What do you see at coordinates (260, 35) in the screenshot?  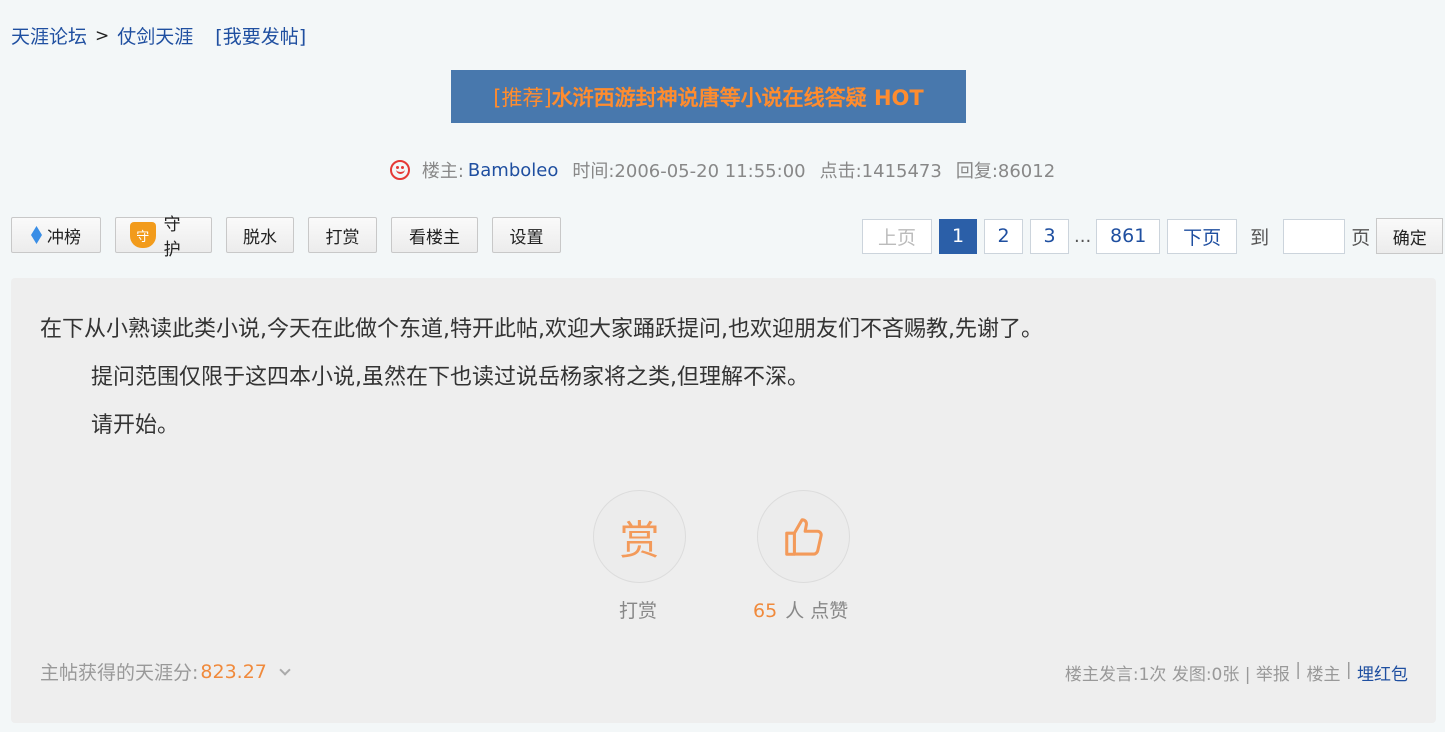 I see `new-post-link: [我要发帖]` at bounding box center [260, 35].